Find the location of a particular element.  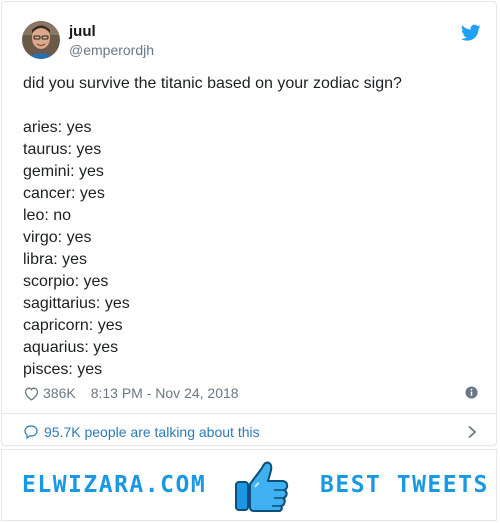

like-count: 386K is located at coordinates (59, 393).